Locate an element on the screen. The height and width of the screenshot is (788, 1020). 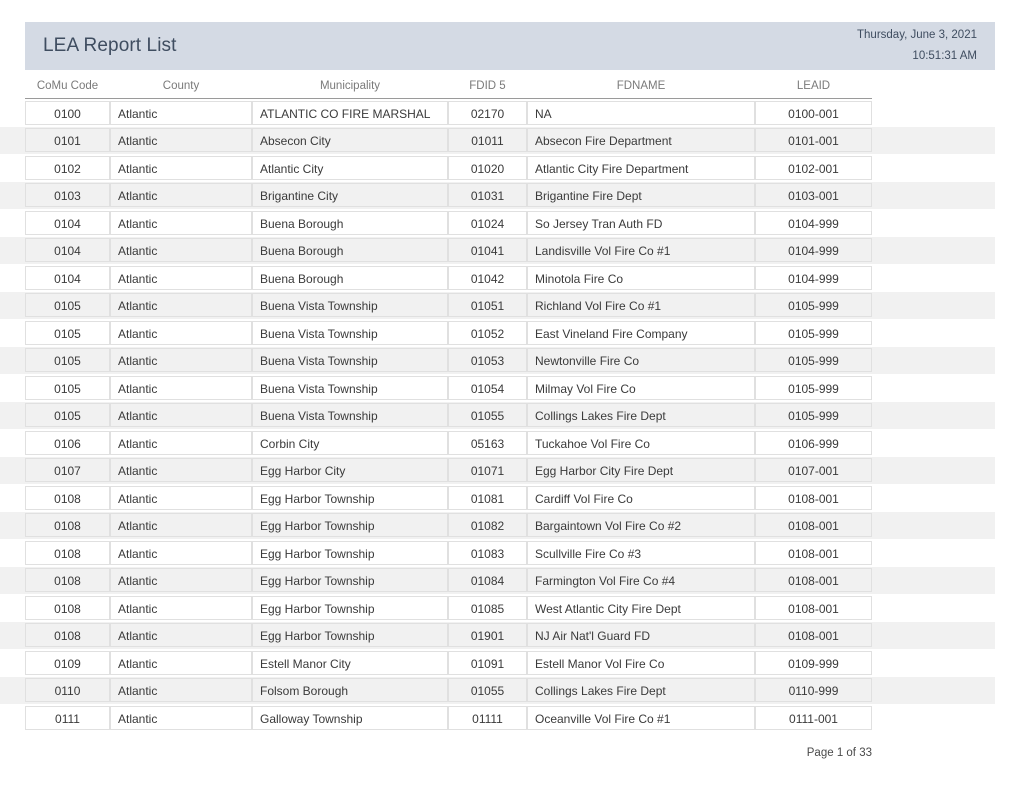
table-cell-fdname: Egg Harbor City Fire Dept is located at coordinates (641, 470).